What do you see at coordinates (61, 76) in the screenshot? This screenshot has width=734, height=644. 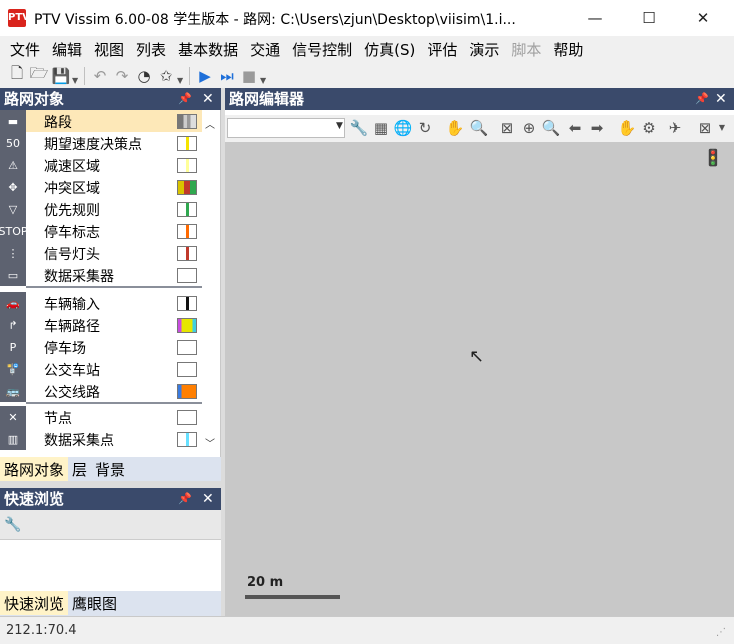 I see `save-icon: 💾` at bounding box center [61, 76].